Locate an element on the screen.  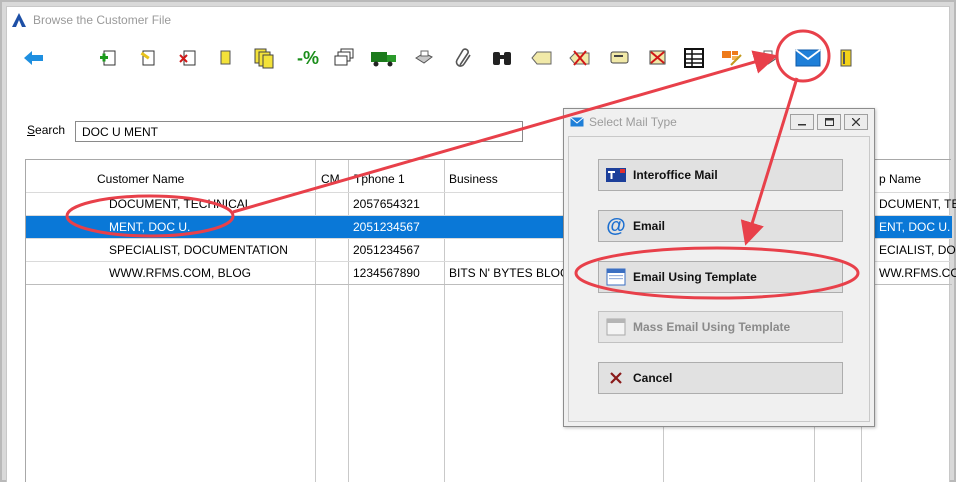
mass-email-using-template-label: Mass Email Using Template is located at coordinates (712, 327).